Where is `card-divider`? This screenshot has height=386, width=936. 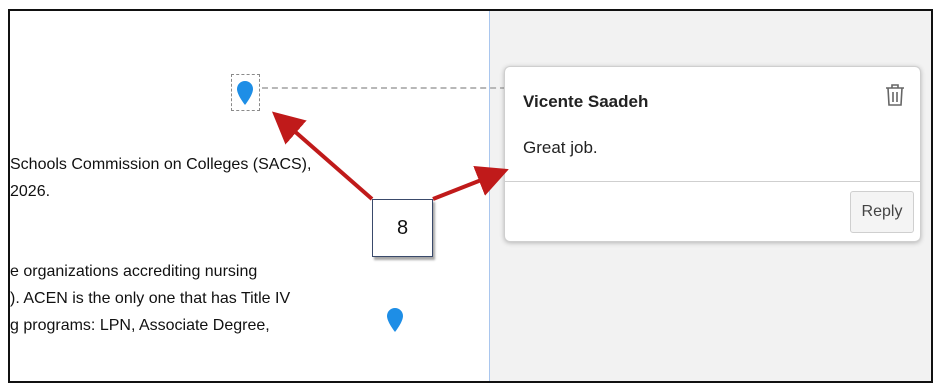 card-divider is located at coordinates (712, 181).